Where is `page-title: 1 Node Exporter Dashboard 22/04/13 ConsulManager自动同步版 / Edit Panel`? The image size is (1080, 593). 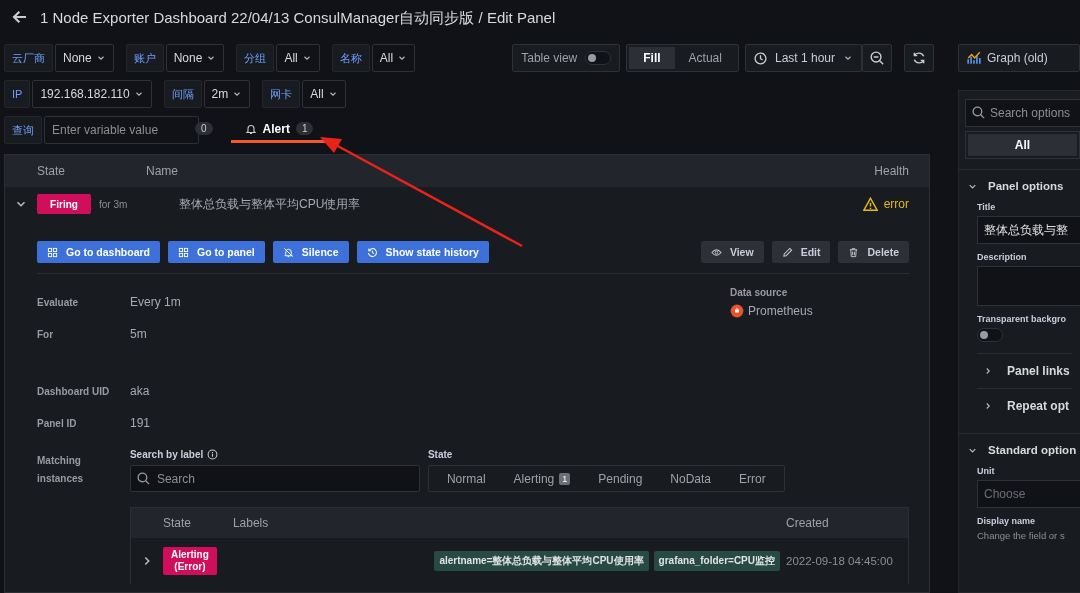
page-title: 1 Node Exporter Dashboard 22/04/13 ConsulManager自动同步版 / Edit Panel is located at coordinates (298, 18).